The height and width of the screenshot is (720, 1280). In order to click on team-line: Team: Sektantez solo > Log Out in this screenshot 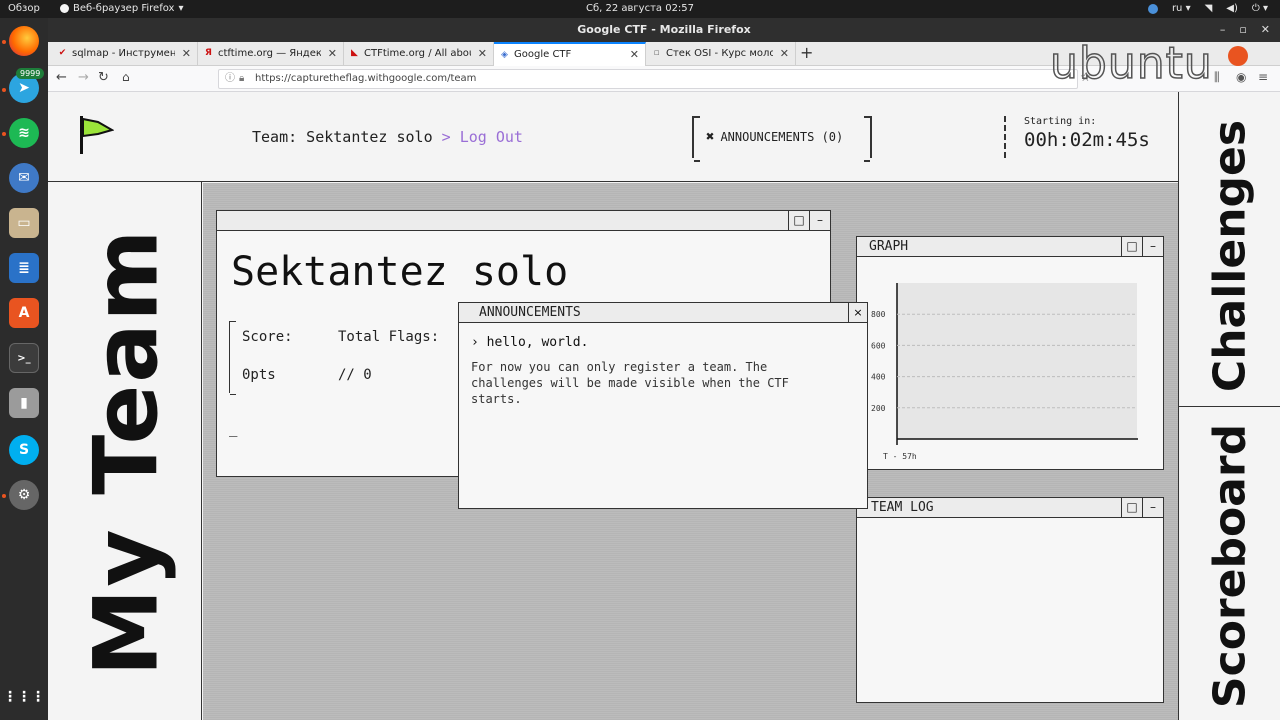, I will do `click(387, 137)`.